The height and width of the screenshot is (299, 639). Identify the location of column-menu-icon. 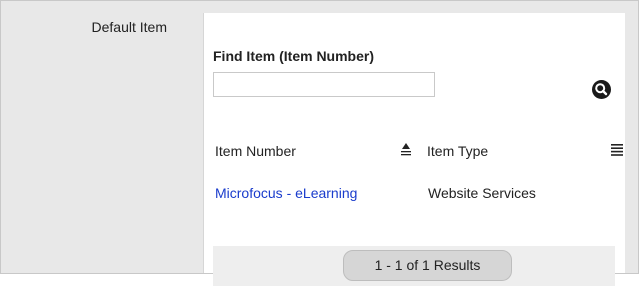
(617, 150).